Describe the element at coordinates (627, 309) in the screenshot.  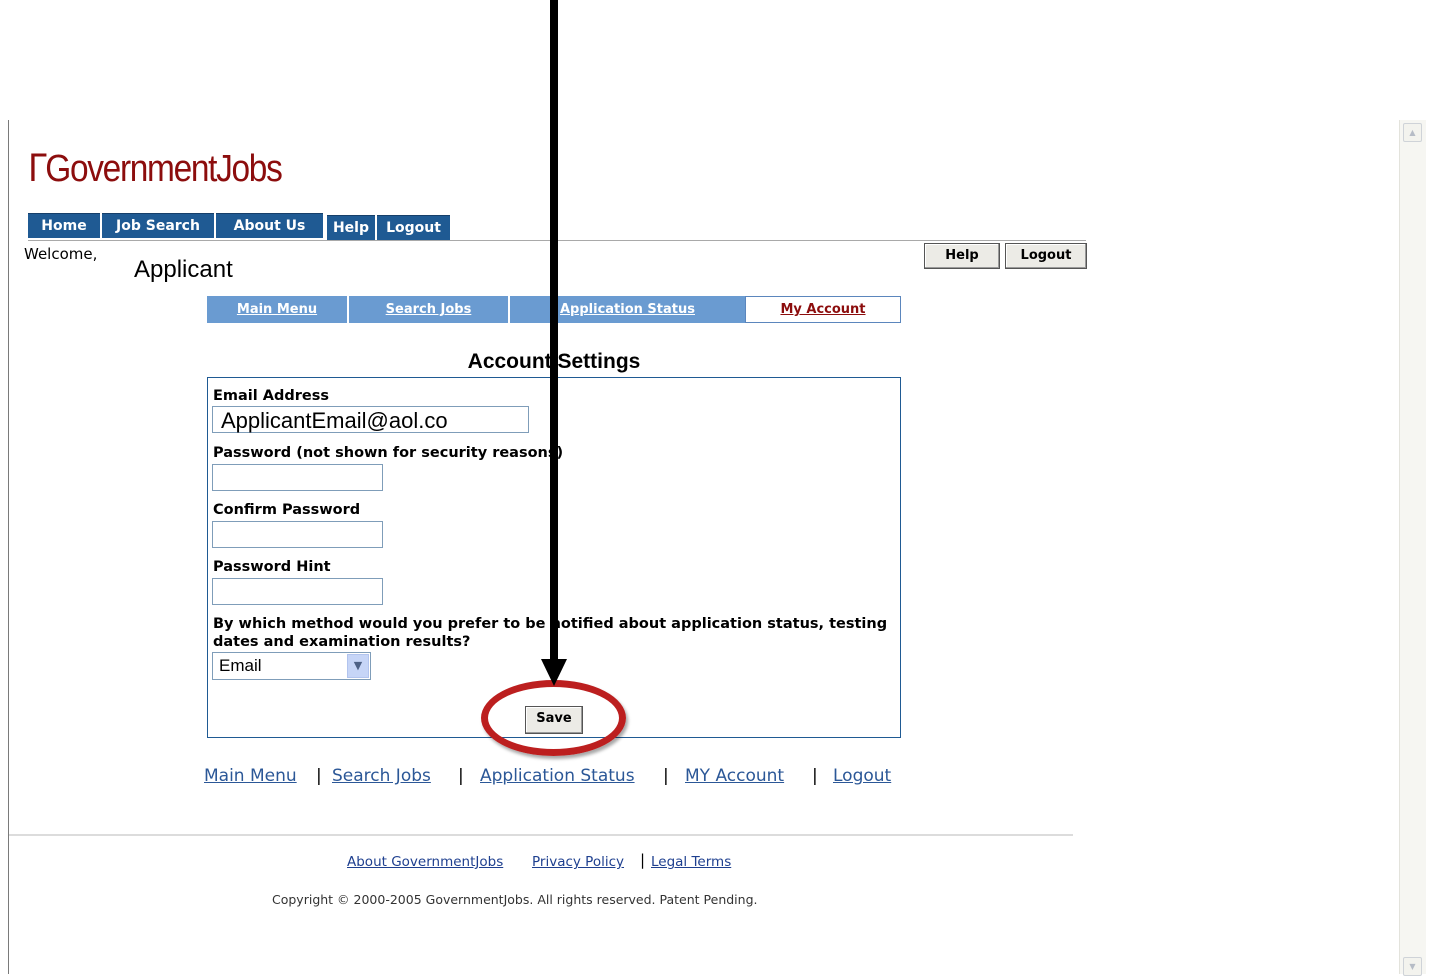
I see `sub-tab-application-status: Application Status` at that location.